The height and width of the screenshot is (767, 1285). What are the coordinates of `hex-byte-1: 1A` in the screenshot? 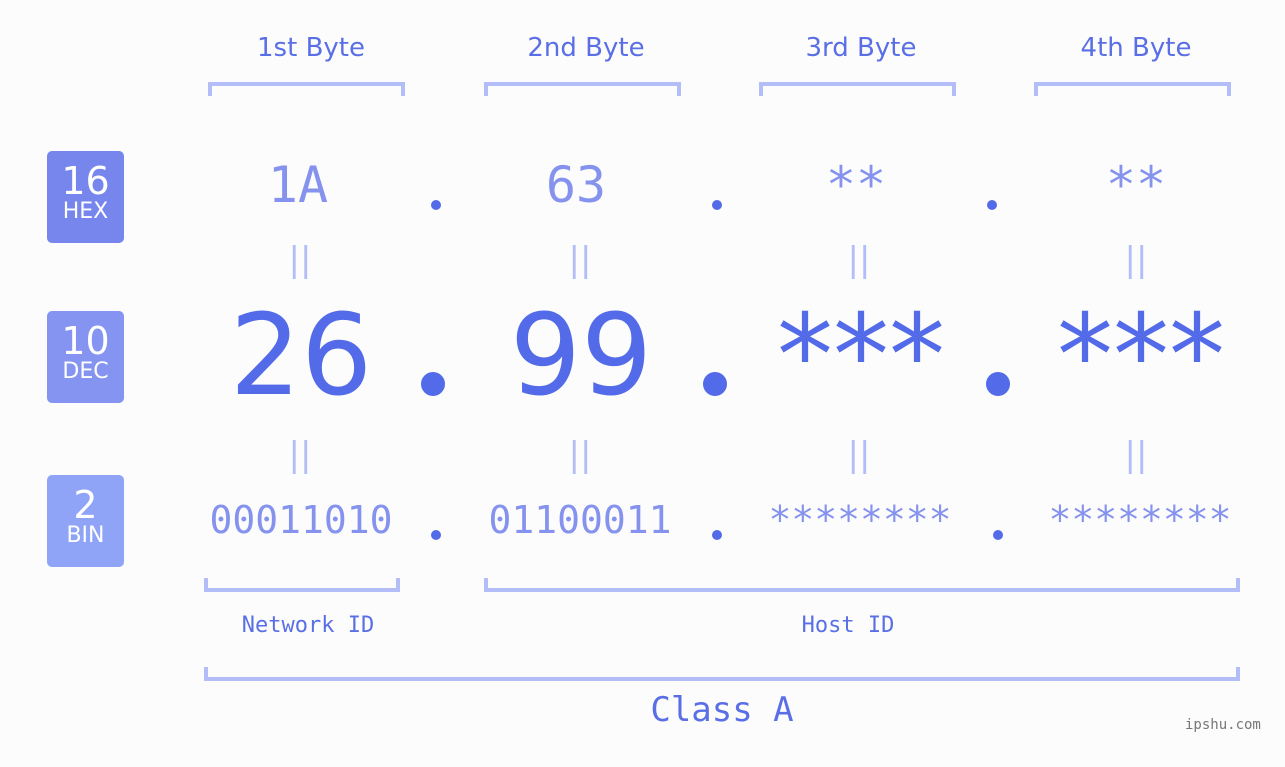 It's located at (298, 185).